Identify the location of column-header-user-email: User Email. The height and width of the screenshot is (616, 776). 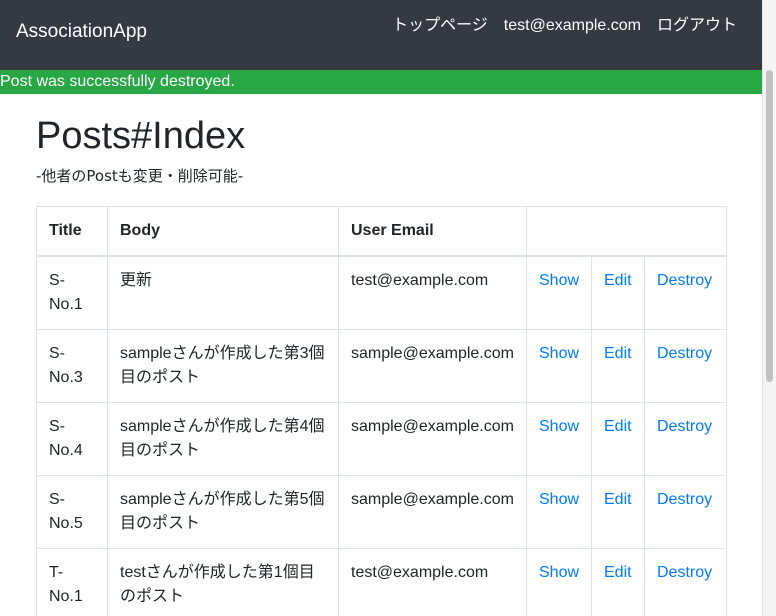
(432, 231).